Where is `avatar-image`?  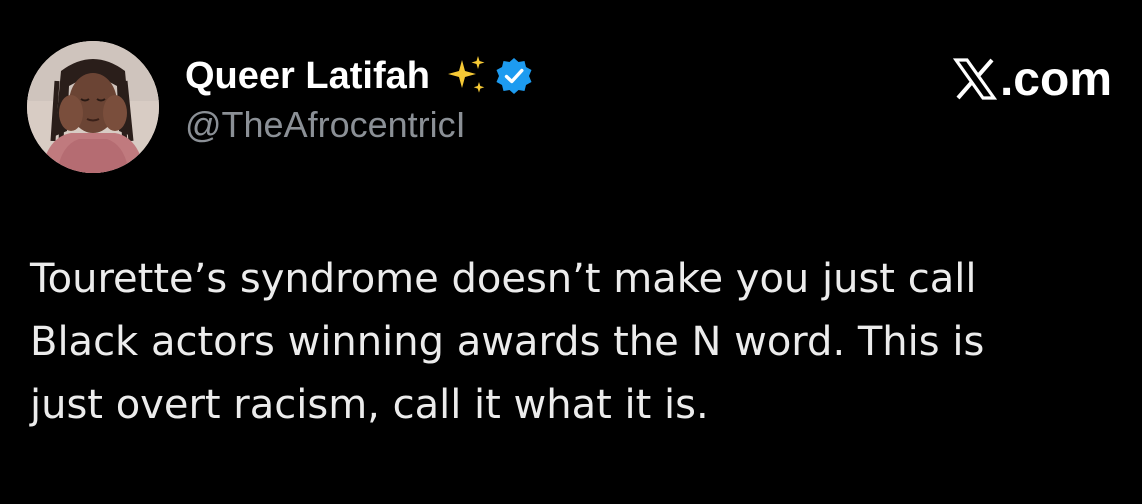 avatar-image is located at coordinates (93, 107).